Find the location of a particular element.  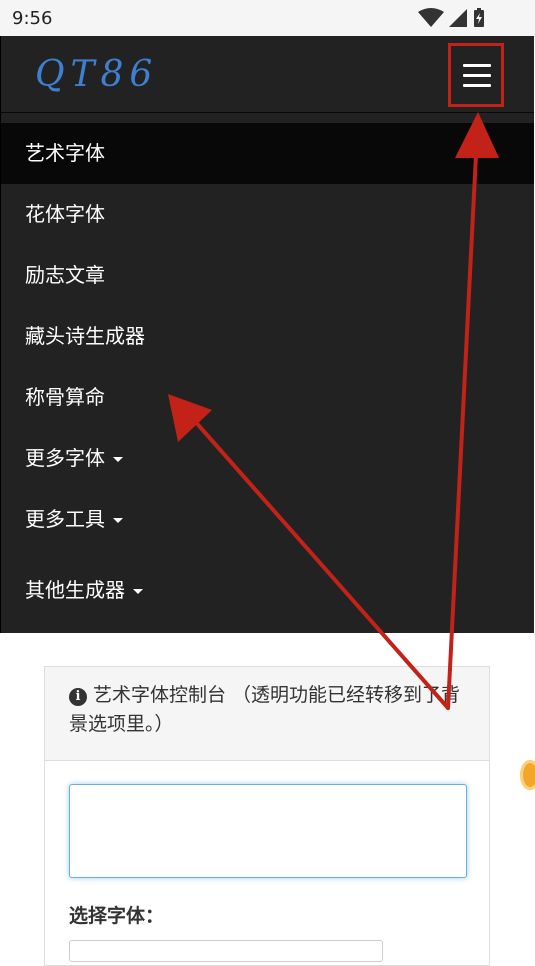

menu-toggle-button is located at coordinates (476, 75).